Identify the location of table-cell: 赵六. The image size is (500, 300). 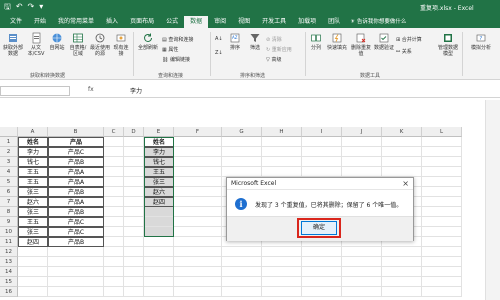
(159, 192).